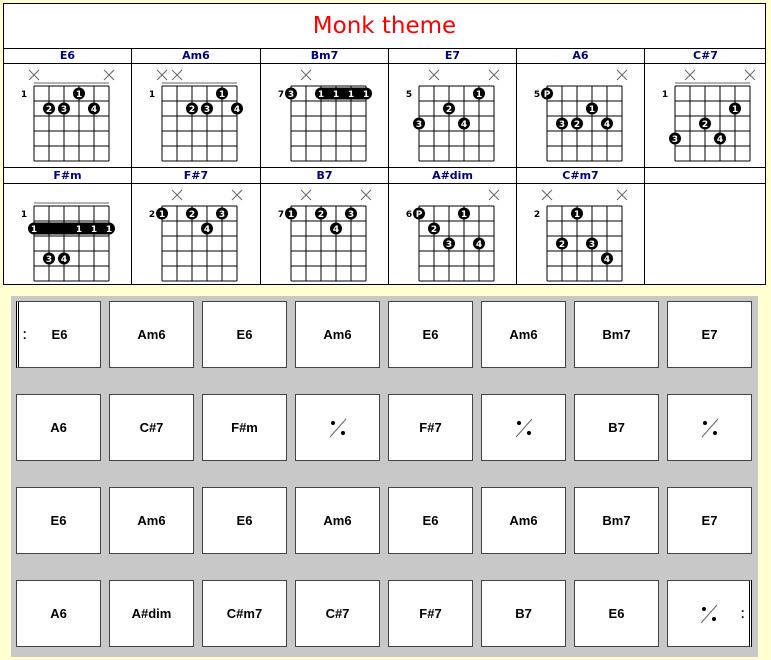  What do you see at coordinates (705, 56) in the screenshot?
I see `chord-name: C#7` at bounding box center [705, 56].